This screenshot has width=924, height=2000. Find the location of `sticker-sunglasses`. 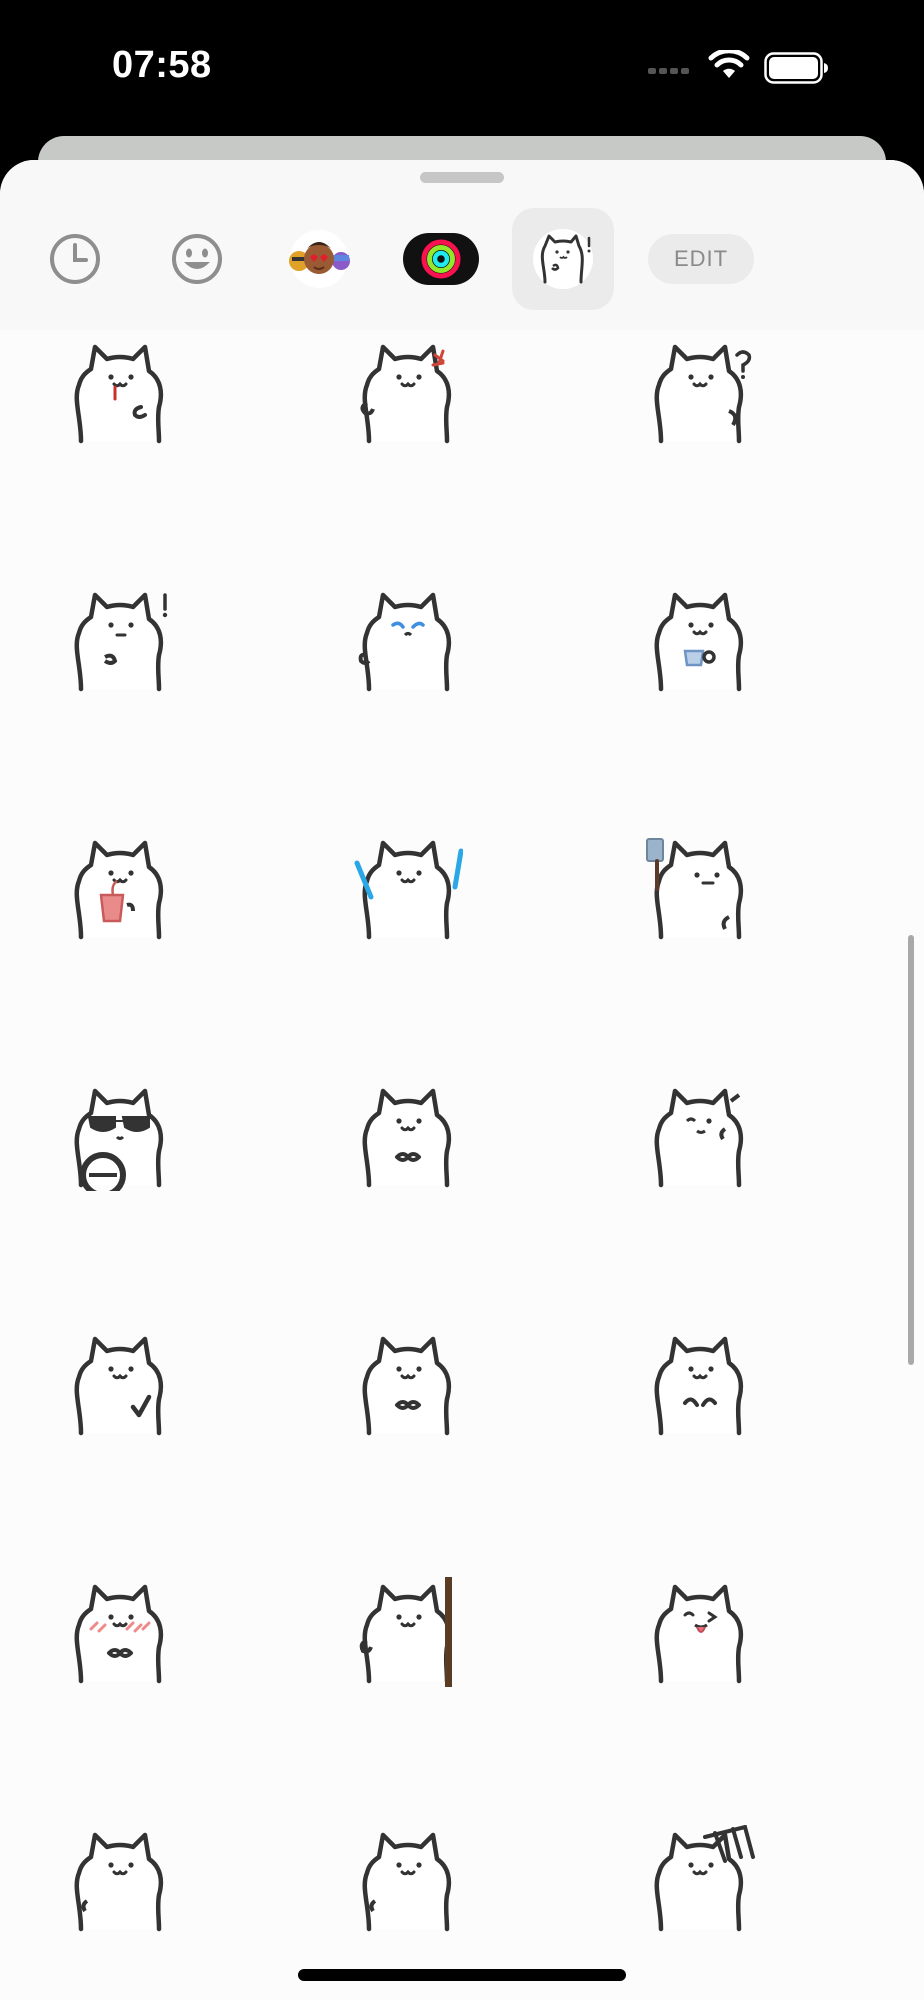

sticker-sunglasses is located at coordinates (120, 1136).